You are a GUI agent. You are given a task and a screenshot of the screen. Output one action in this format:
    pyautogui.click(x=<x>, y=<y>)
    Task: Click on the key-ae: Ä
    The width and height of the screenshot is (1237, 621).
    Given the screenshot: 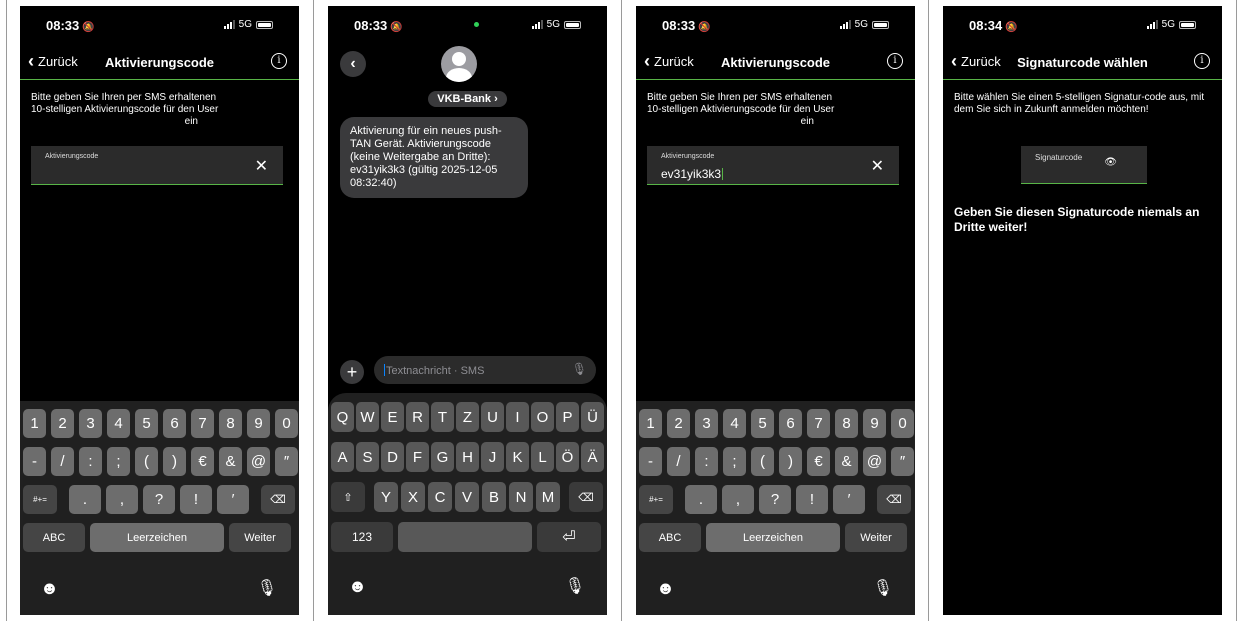 What is the action you would take?
    pyautogui.click(x=592, y=457)
    